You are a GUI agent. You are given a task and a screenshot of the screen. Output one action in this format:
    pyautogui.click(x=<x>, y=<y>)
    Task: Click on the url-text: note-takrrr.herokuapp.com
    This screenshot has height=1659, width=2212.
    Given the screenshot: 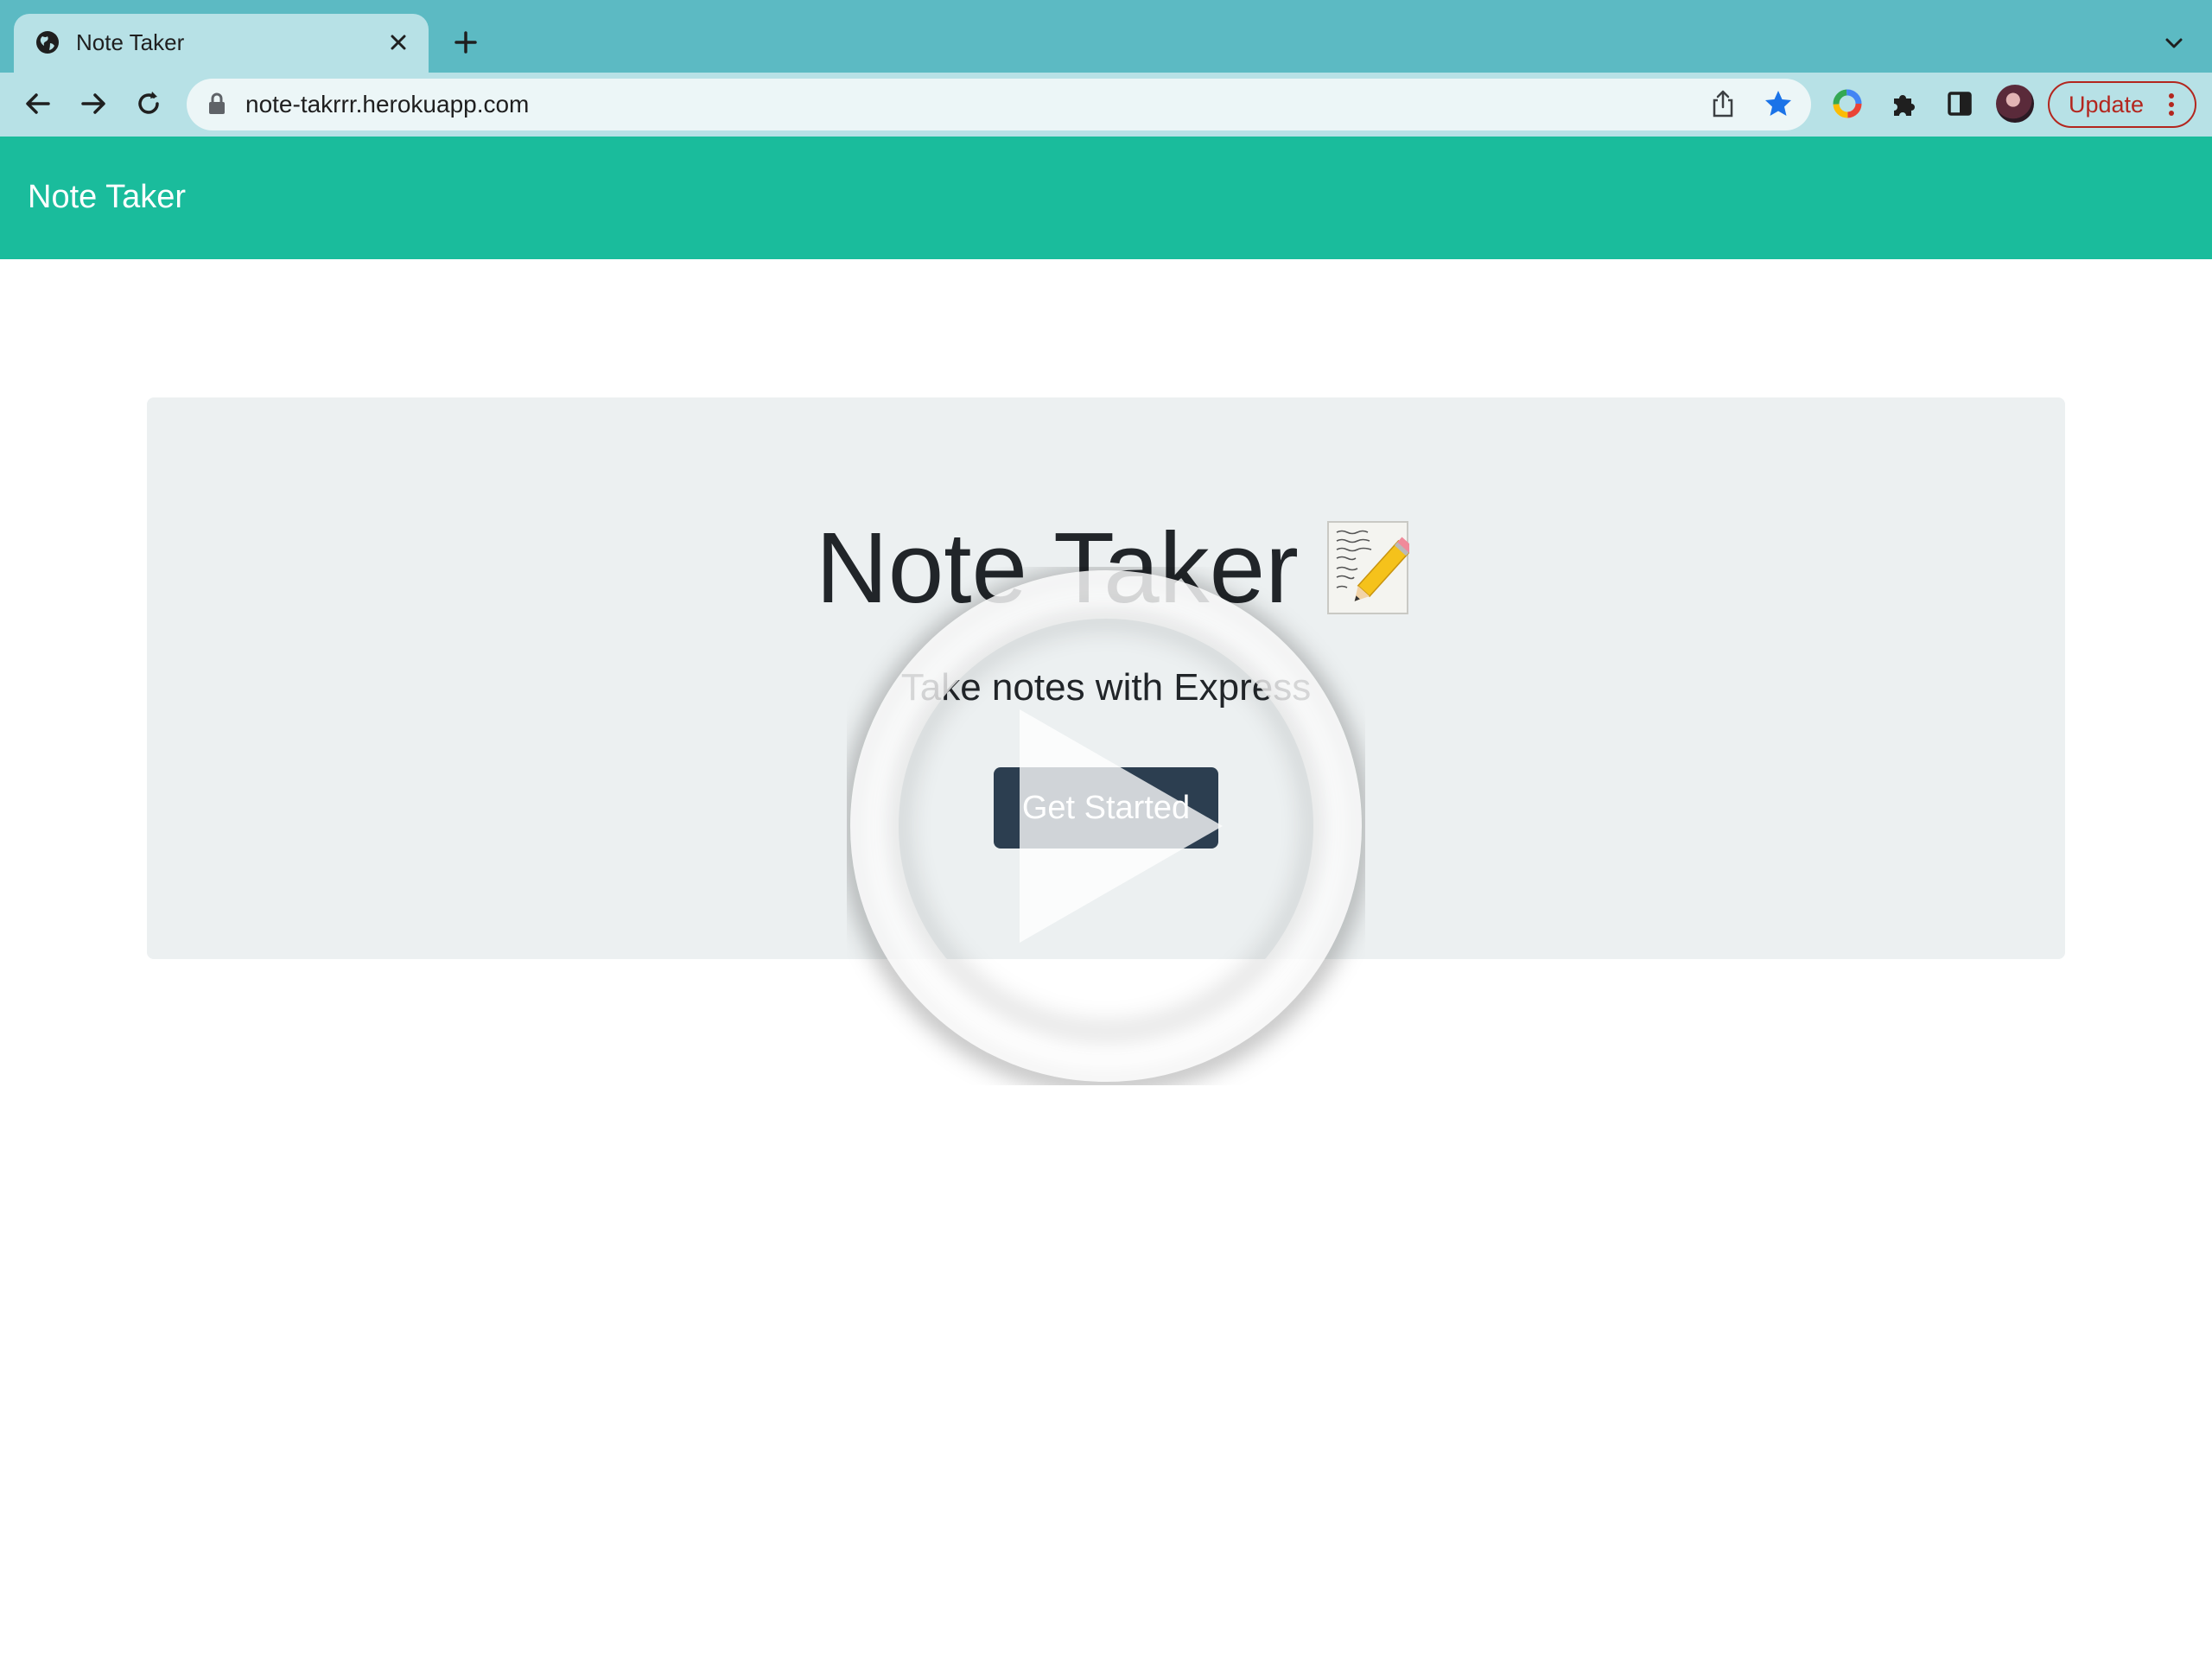 What is the action you would take?
    pyautogui.click(x=387, y=104)
    